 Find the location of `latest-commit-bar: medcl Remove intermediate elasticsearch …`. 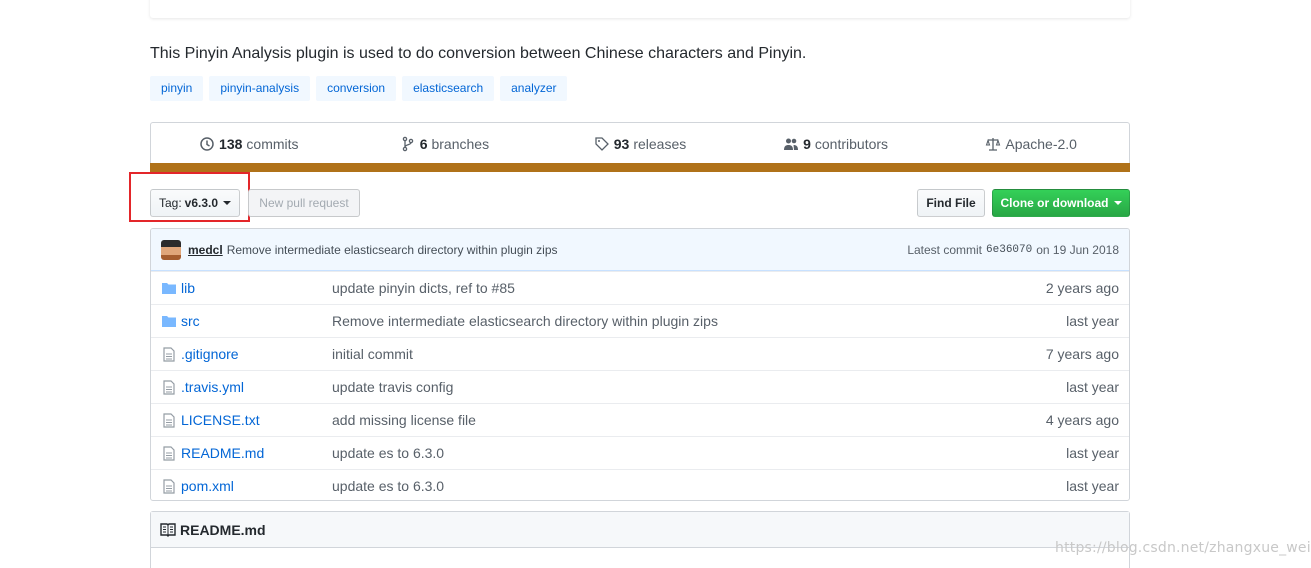

latest-commit-bar: medcl Remove intermediate elasticsearch … is located at coordinates (640, 250).